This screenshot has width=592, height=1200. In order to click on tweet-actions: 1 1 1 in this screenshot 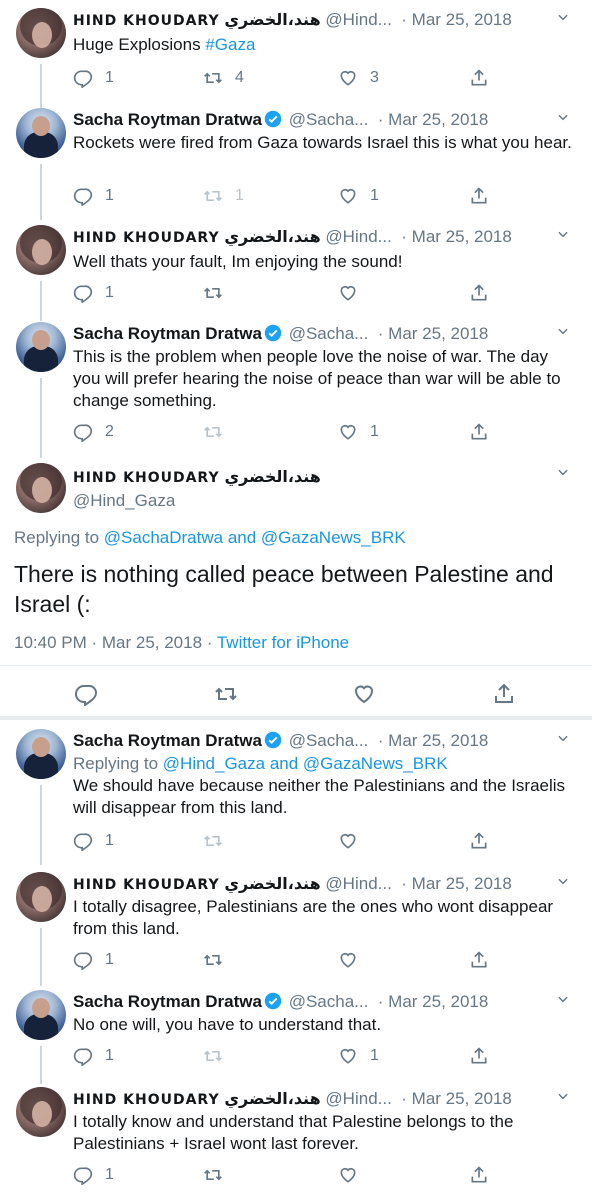, I will do `click(332, 196)`.